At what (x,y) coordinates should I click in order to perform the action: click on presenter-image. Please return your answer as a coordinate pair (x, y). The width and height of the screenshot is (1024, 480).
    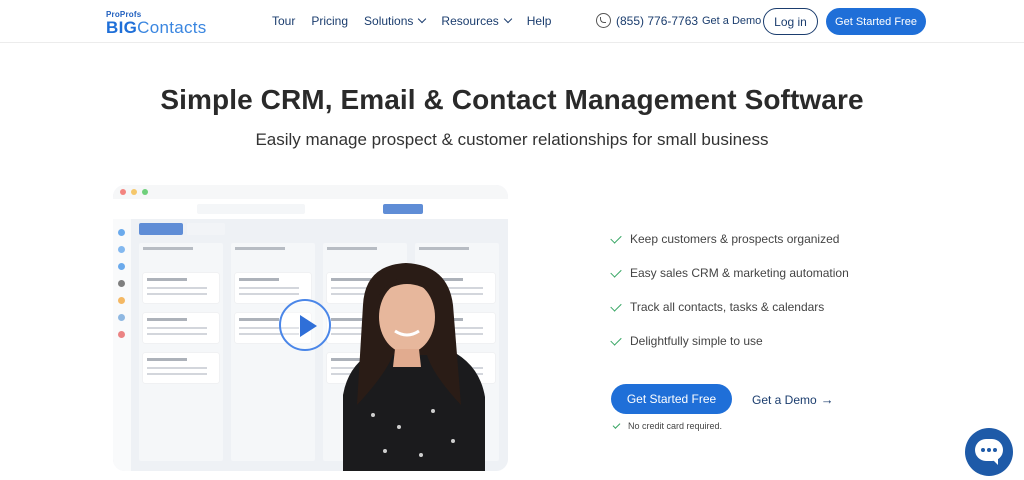
    Looking at the image, I should click on (414, 367).